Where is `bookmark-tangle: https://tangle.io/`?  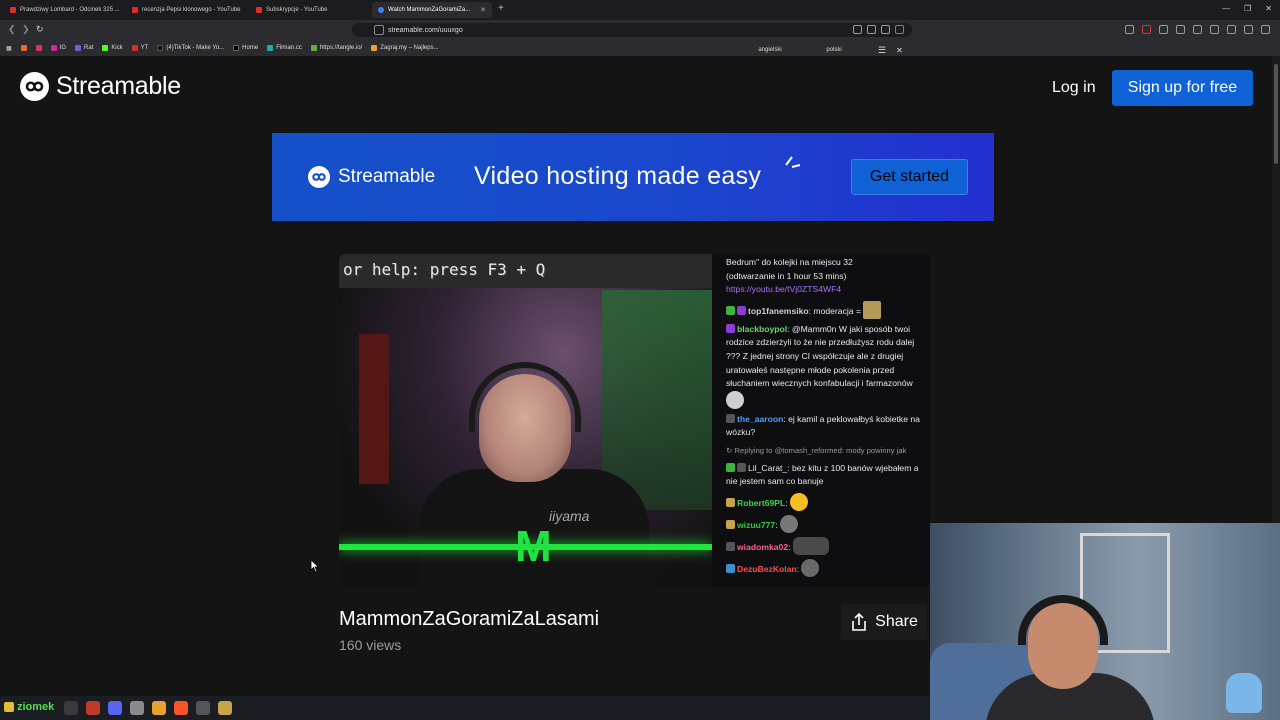
bookmark-tangle: https://tangle.io/ is located at coordinates (336, 48).